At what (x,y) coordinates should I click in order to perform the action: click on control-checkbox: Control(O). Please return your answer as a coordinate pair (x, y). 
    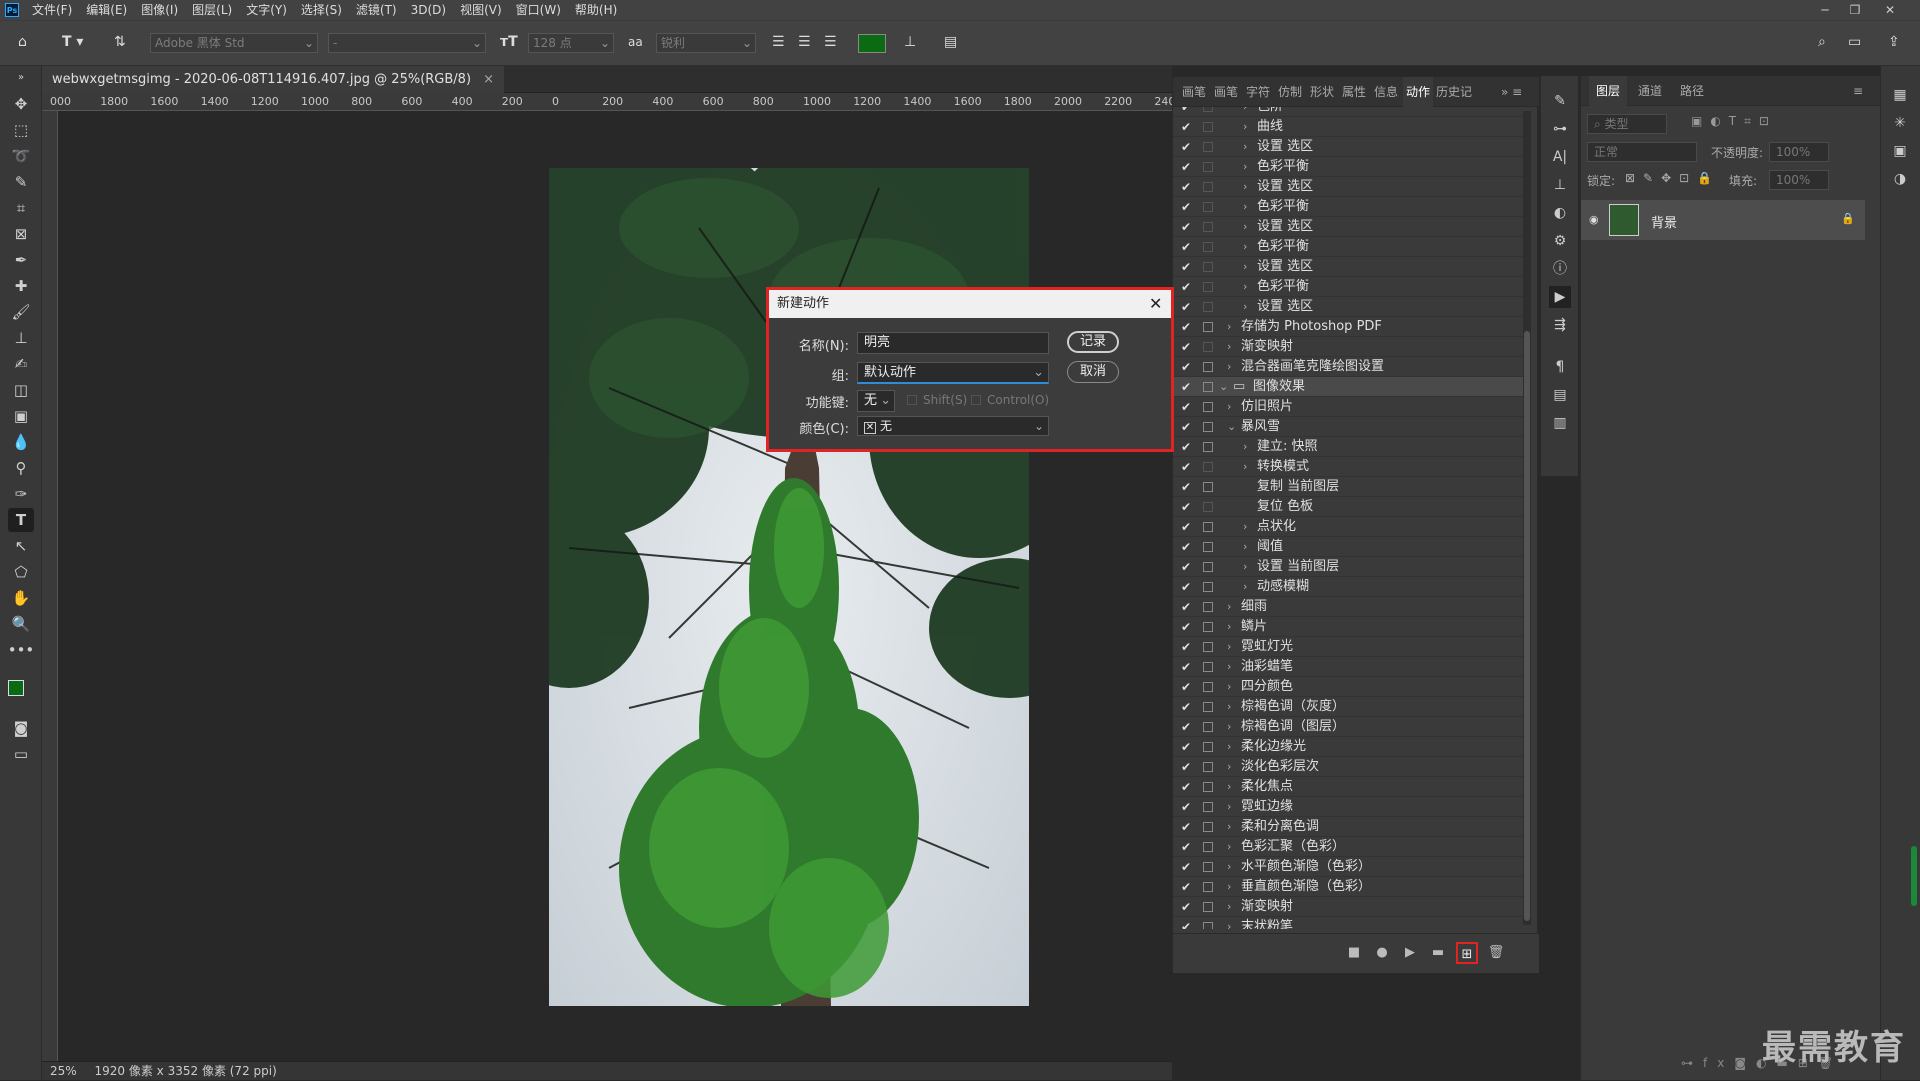
    Looking at the image, I should click on (1010, 400).